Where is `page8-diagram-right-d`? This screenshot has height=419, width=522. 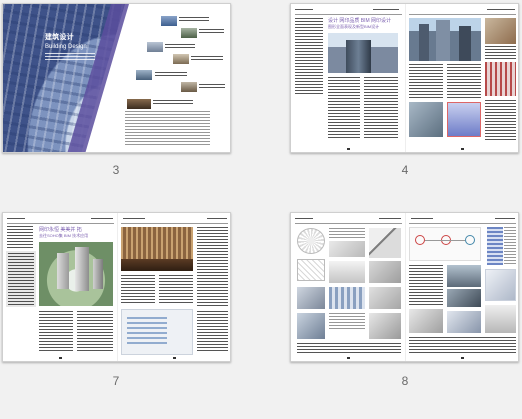
page8-diagram-right-d is located at coordinates (500, 319).